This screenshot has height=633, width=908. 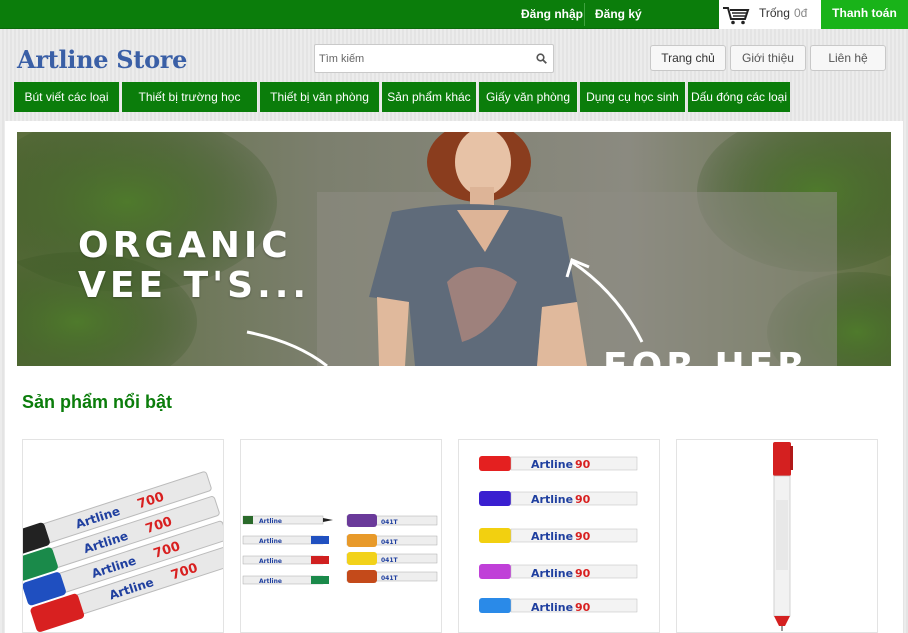 What do you see at coordinates (454, 14) in the screenshot?
I see `top-bar: Đăng nhập Đăng ký Trống 0đ Thanh toán` at bounding box center [454, 14].